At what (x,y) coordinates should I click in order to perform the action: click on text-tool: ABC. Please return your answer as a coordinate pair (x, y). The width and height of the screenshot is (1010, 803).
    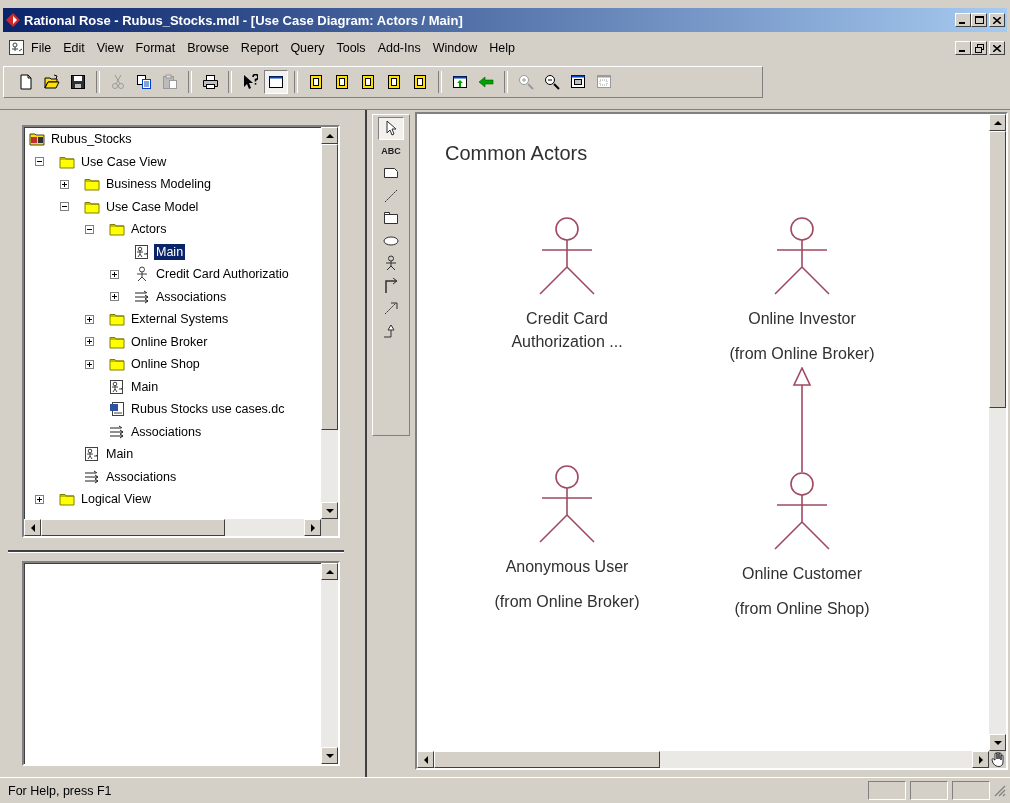
    Looking at the image, I should click on (391, 150).